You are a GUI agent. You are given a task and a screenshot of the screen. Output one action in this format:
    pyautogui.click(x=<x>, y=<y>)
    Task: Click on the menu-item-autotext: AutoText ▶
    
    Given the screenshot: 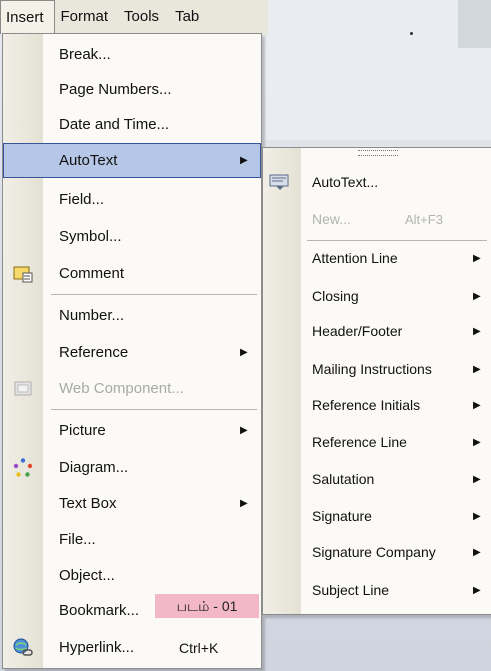 What is the action you would take?
    pyautogui.click(x=132, y=160)
    